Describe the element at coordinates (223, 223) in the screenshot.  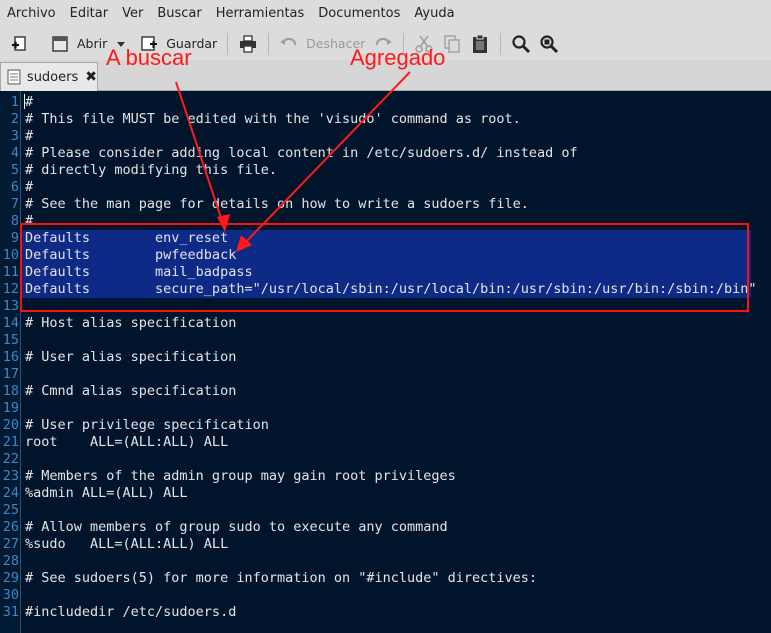
I see `arrow-search-head` at that location.